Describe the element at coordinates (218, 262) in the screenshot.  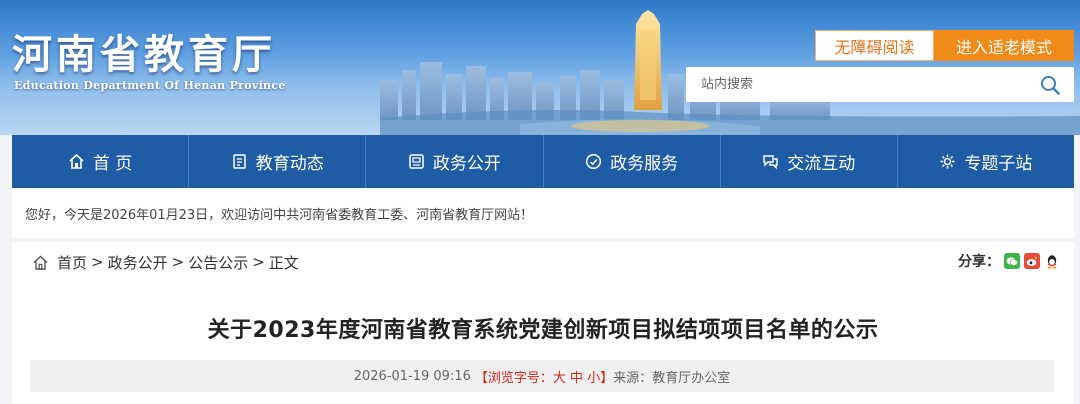
I see `breadcrumb-announcements: 公告公示` at that location.